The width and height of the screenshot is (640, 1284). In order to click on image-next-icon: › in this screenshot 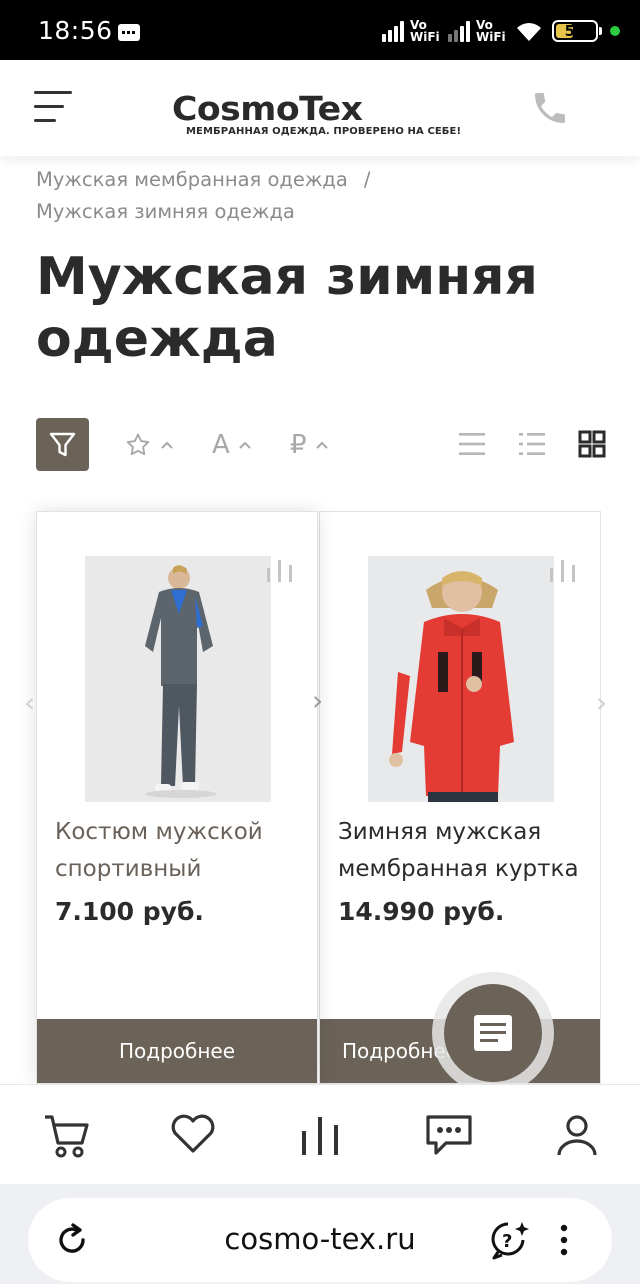, I will do `click(317, 700)`.